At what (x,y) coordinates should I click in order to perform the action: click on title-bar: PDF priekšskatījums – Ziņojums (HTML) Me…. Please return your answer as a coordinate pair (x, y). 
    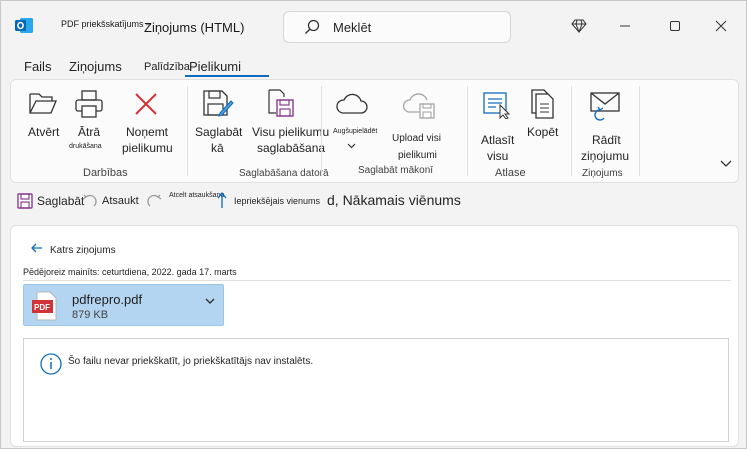
    Looking at the image, I should click on (373, 26).